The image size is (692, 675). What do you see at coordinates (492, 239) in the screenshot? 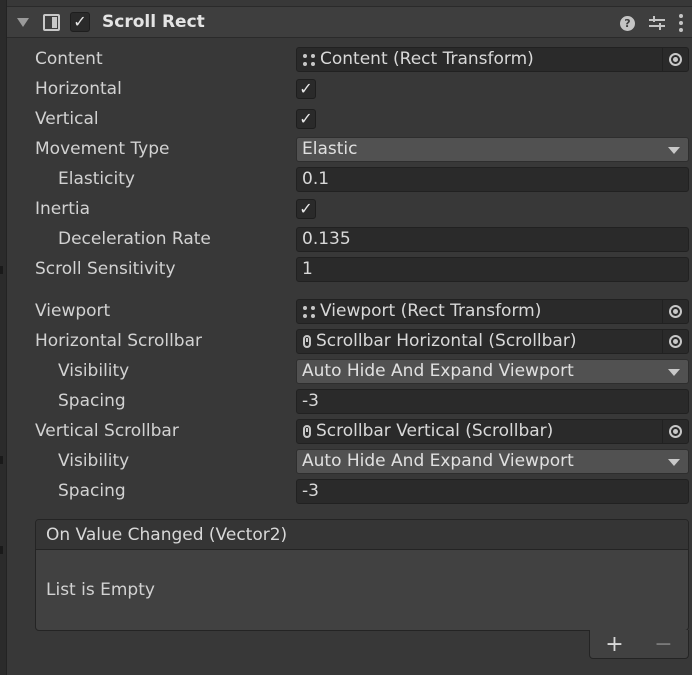
I see `deceleration-rate-input: 0.135` at bounding box center [492, 239].